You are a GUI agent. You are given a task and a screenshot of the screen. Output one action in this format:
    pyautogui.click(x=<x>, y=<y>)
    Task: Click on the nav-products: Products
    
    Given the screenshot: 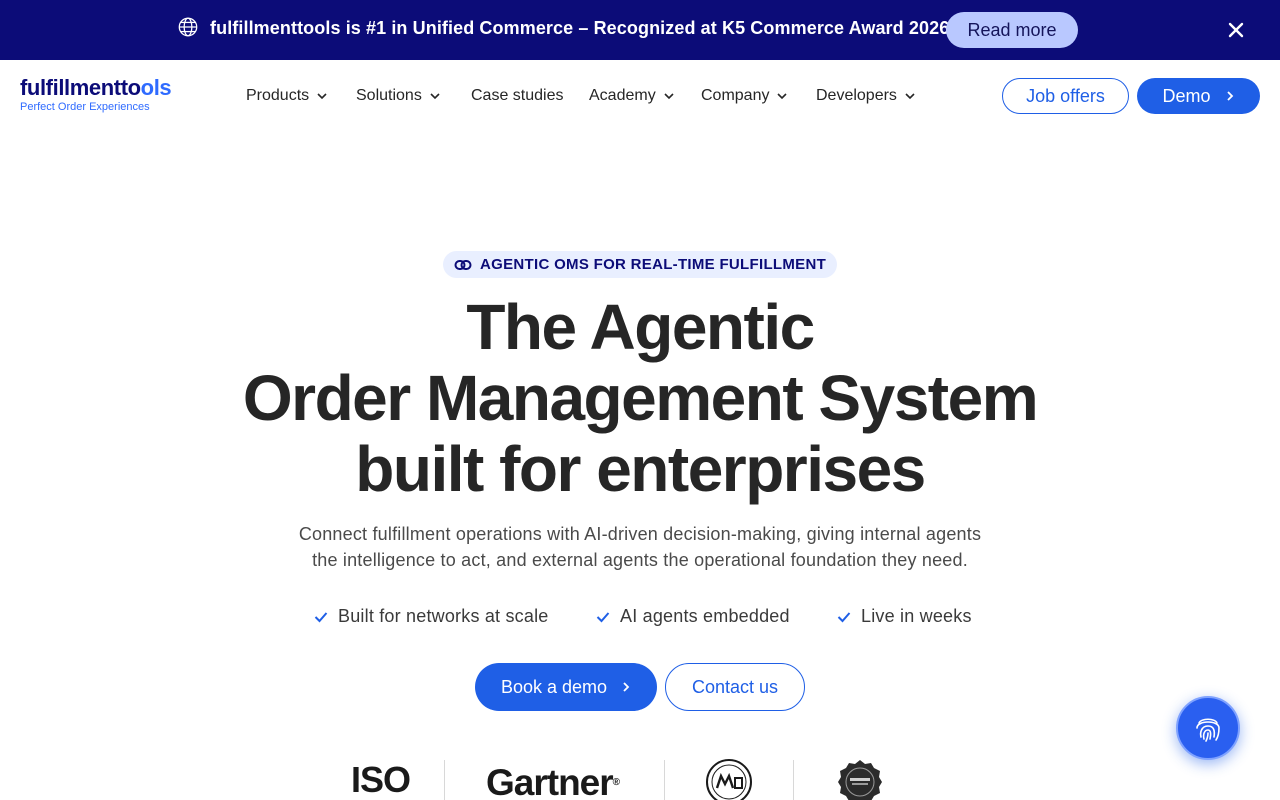 What is the action you would take?
    pyautogui.click(x=287, y=96)
    